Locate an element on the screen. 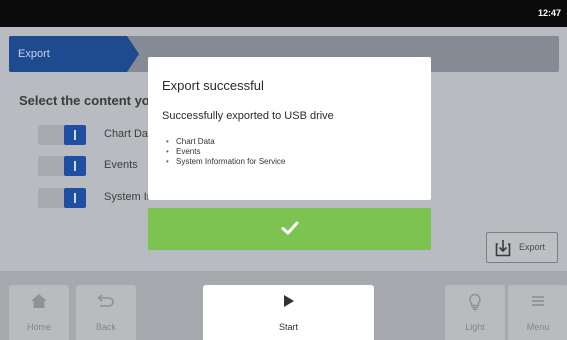  confirm-button is located at coordinates (289, 229).